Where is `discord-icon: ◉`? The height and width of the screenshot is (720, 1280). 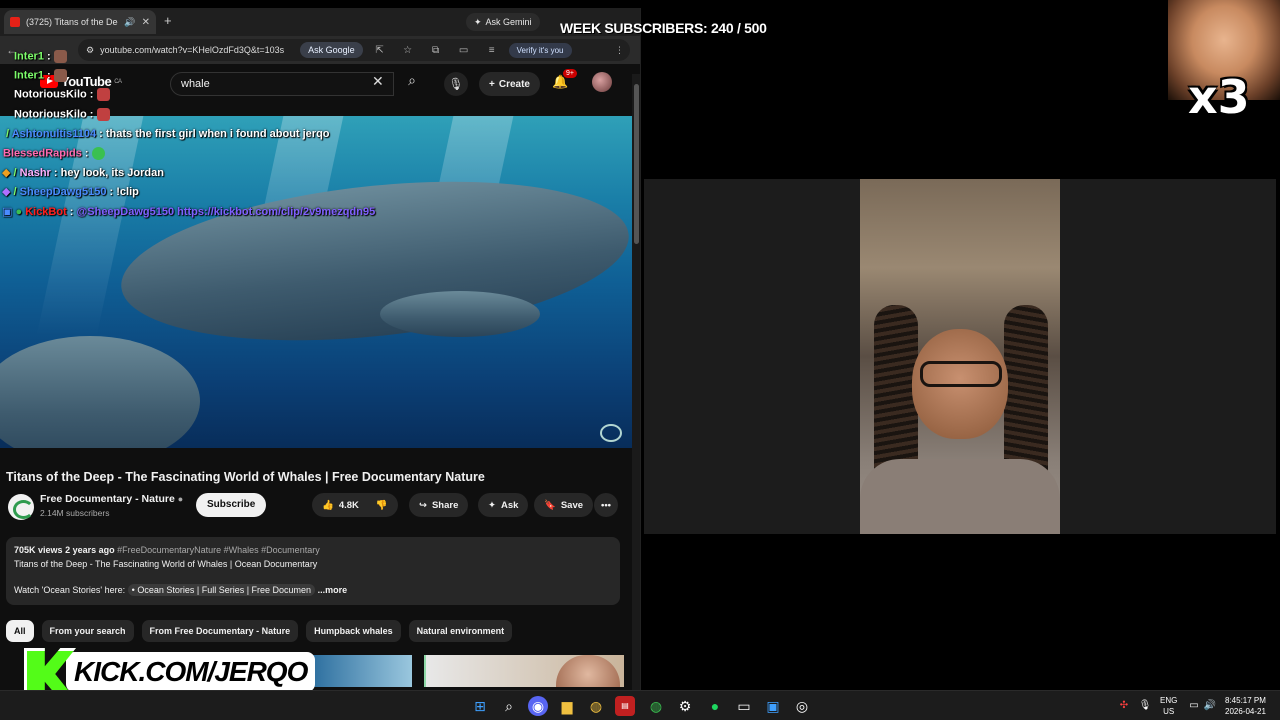 discord-icon: ◉ is located at coordinates (538, 706).